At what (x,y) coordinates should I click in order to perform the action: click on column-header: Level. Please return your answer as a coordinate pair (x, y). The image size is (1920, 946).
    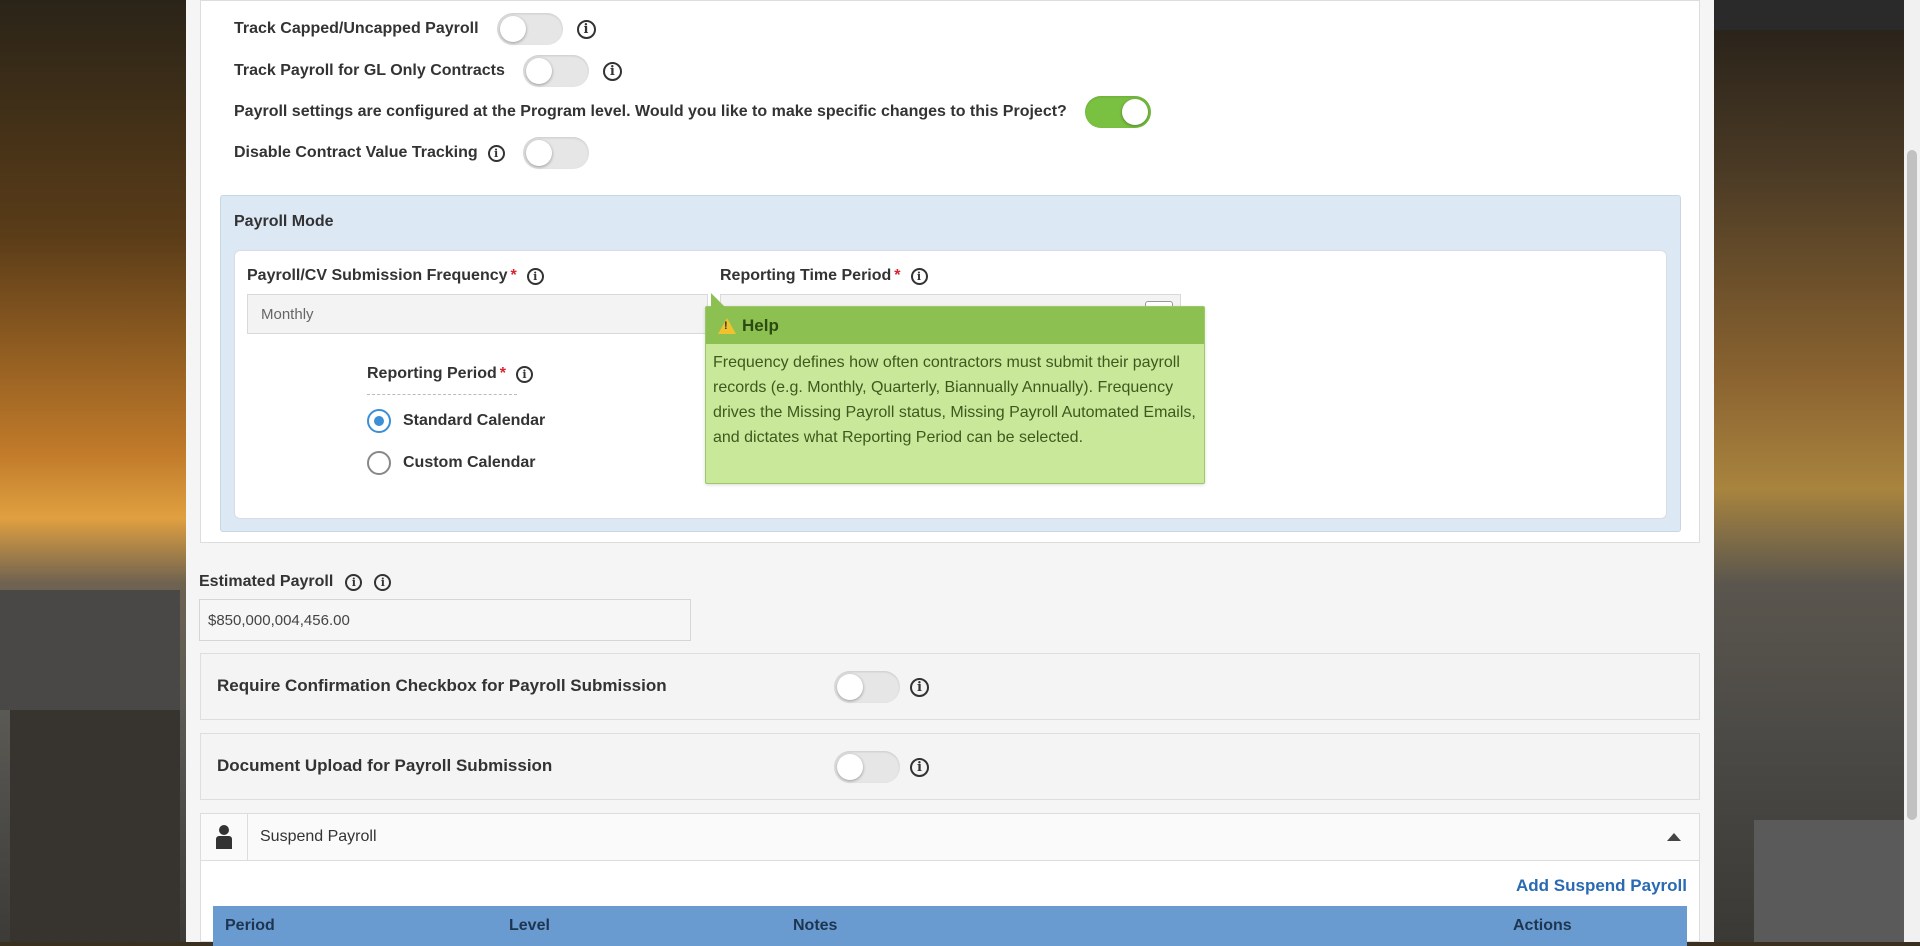
    Looking at the image, I should click on (529, 926).